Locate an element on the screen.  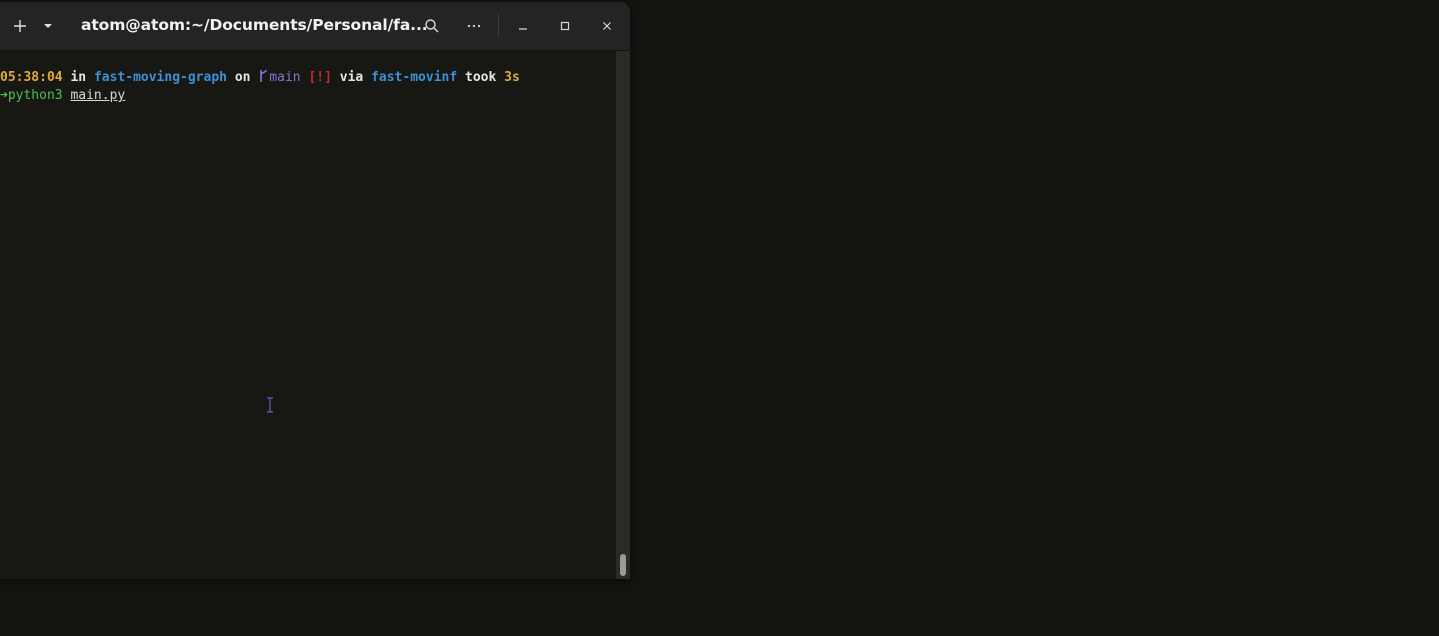
search-button is located at coordinates (432, 26).